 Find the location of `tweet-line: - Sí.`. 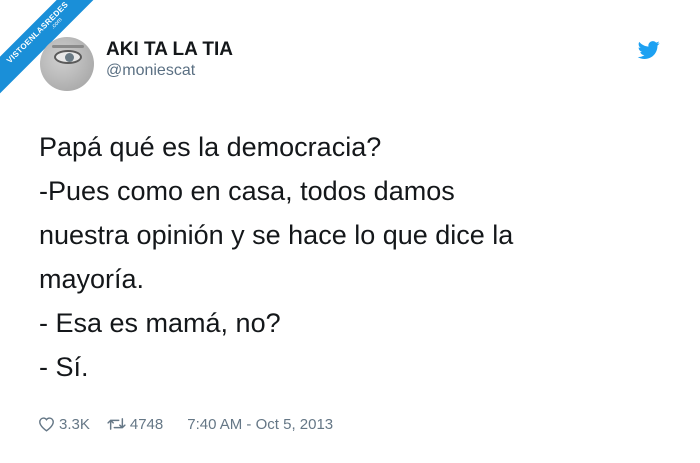

tweet-line: - Sí. is located at coordinates (64, 367).